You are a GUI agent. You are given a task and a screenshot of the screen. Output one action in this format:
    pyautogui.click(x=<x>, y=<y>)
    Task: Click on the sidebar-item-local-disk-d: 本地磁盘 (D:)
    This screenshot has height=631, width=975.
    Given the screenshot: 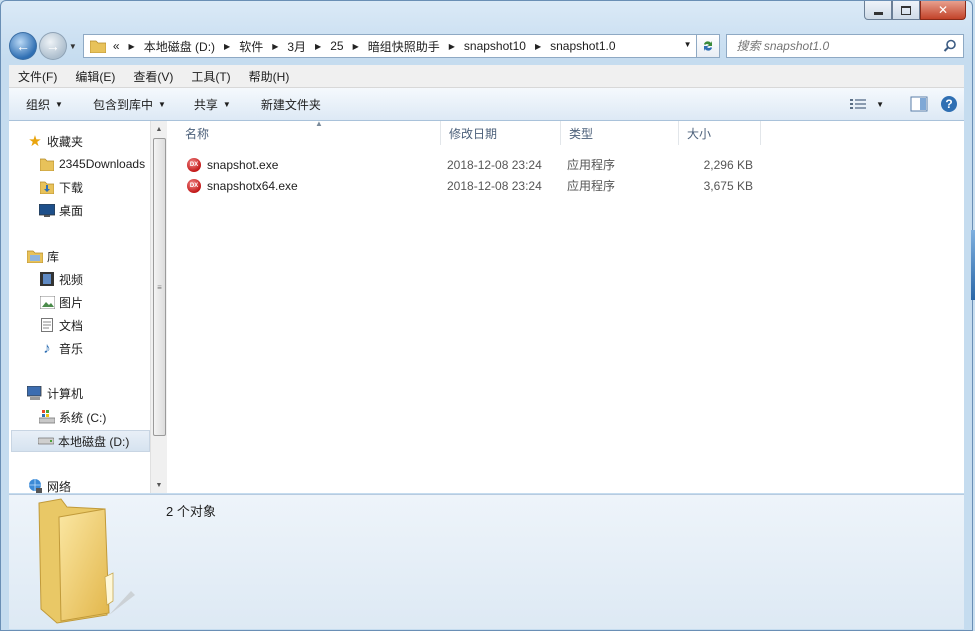 What is the action you would take?
    pyautogui.click(x=80, y=441)
    